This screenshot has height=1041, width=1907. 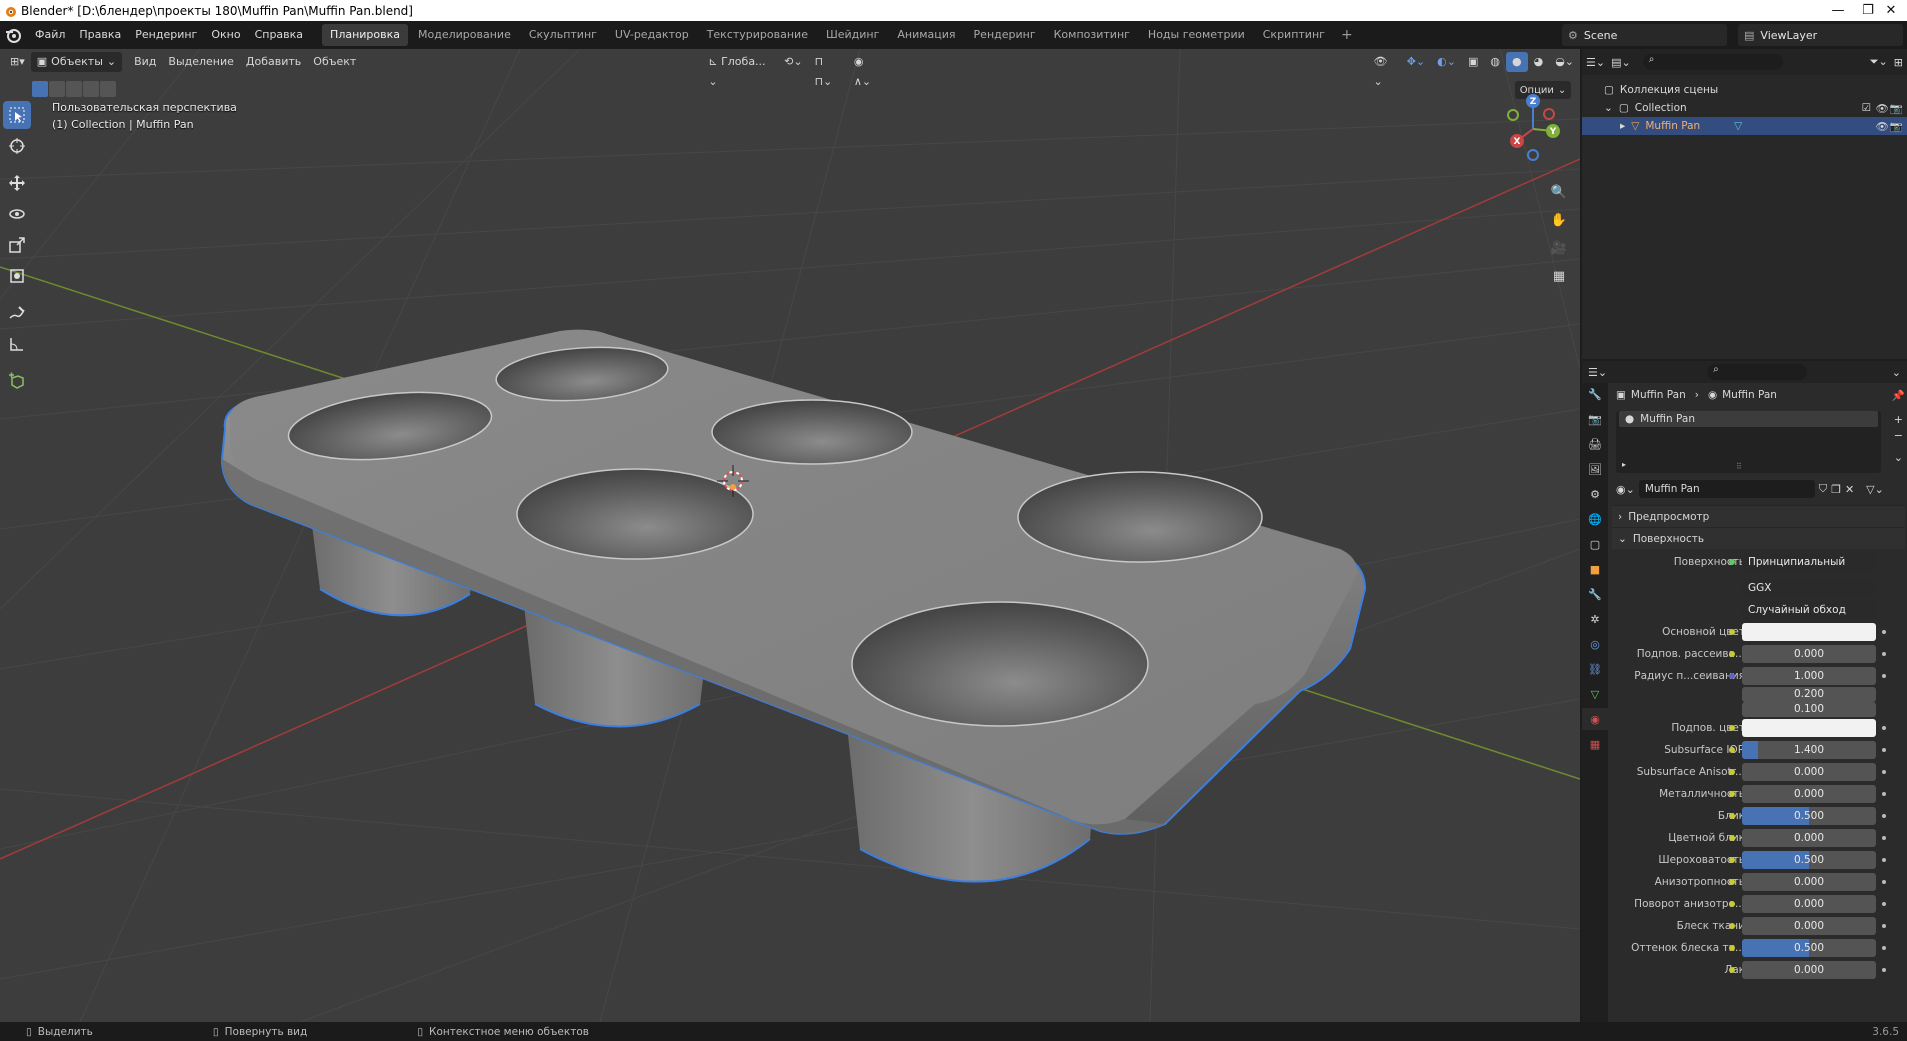 What do you see at coordinates (100, 35) in the screenshot?
I see `menu-edit: Правка` at bounding box center [100, 35].